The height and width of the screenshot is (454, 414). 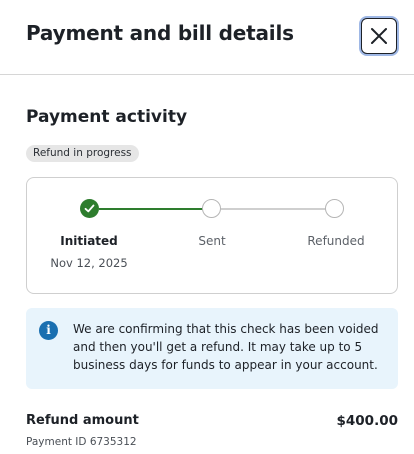 I want to click on status-badge: Refund in progress, so click(x=82, y=153).